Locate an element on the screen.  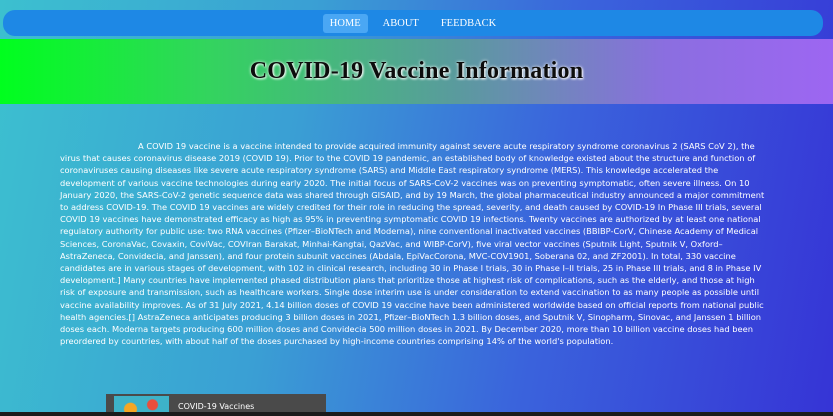
top-navbar: HOME ABOUT FEEDBACK is located at coordinates (413, 23).